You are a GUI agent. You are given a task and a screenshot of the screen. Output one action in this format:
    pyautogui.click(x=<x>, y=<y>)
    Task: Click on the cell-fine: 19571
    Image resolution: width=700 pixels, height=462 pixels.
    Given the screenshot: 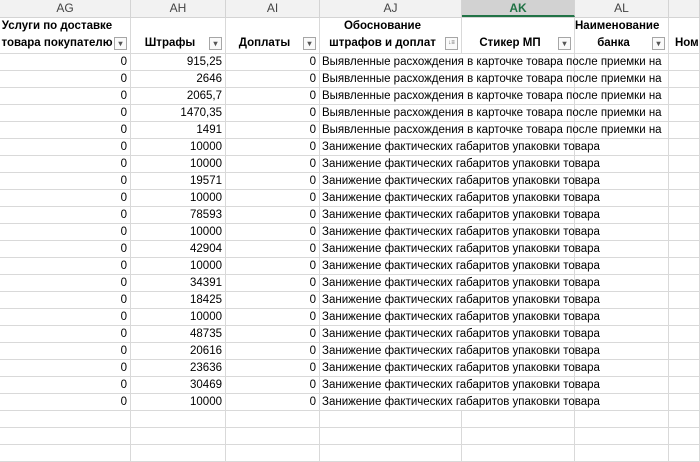 What is the action you would take?
    pyautogui.click(x=178, y=181)
    